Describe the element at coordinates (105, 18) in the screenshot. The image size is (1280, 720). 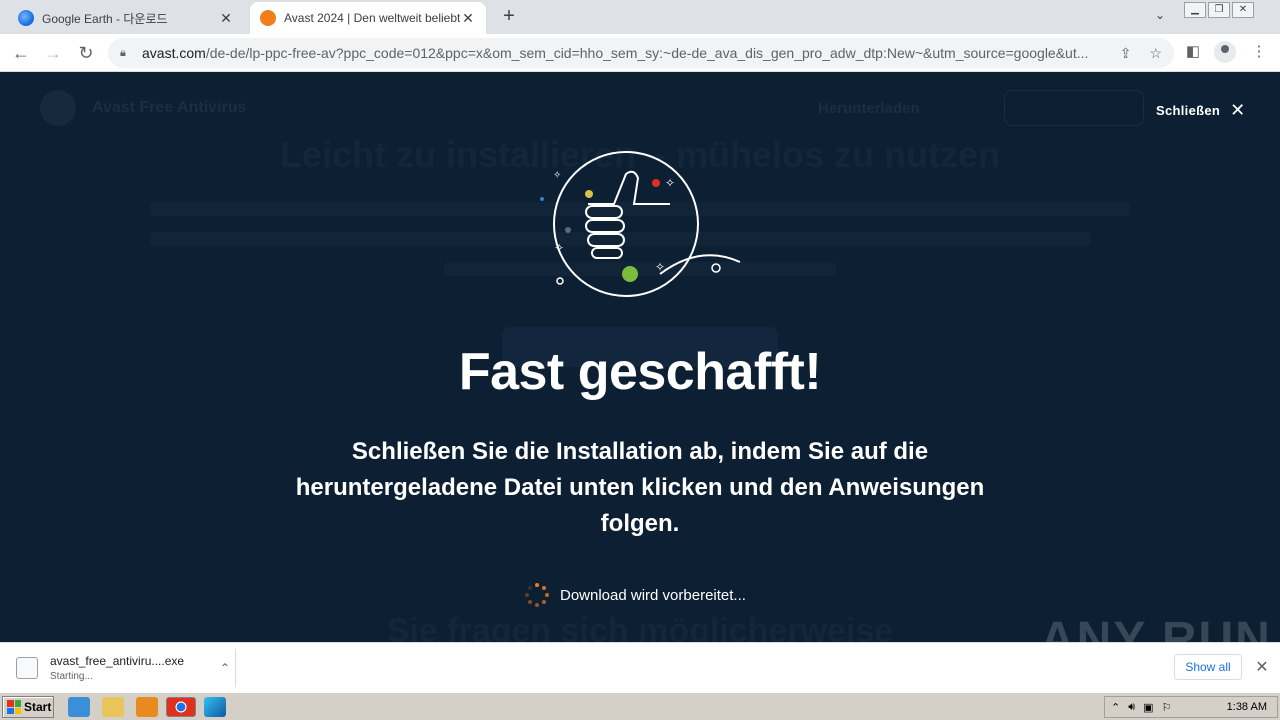
I see `tab-title: Google Earth - 다운로드` at that location.